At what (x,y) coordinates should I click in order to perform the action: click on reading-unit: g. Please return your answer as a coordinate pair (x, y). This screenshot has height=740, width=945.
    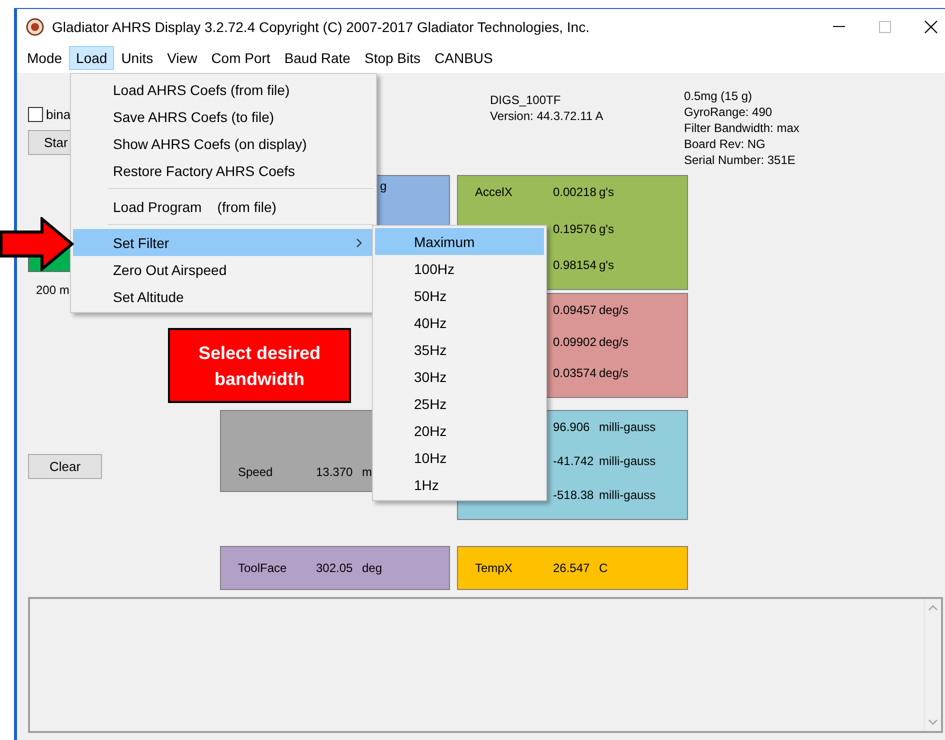
    Looking at the image, I should click on (383, 186).